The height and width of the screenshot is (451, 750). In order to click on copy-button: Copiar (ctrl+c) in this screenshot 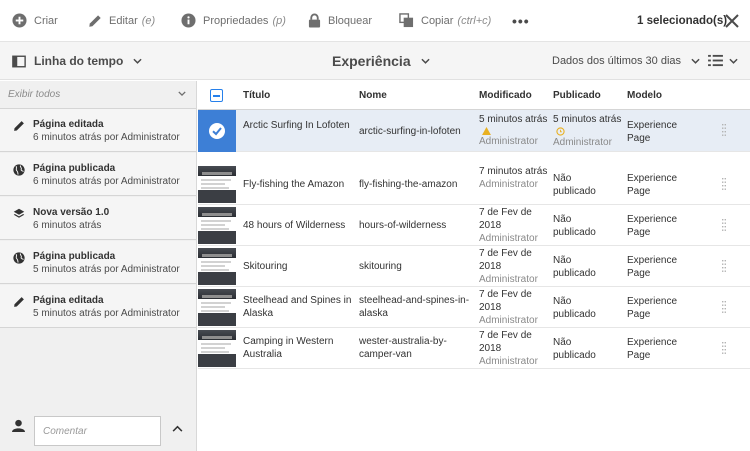, I will do `click(445, 21)`.